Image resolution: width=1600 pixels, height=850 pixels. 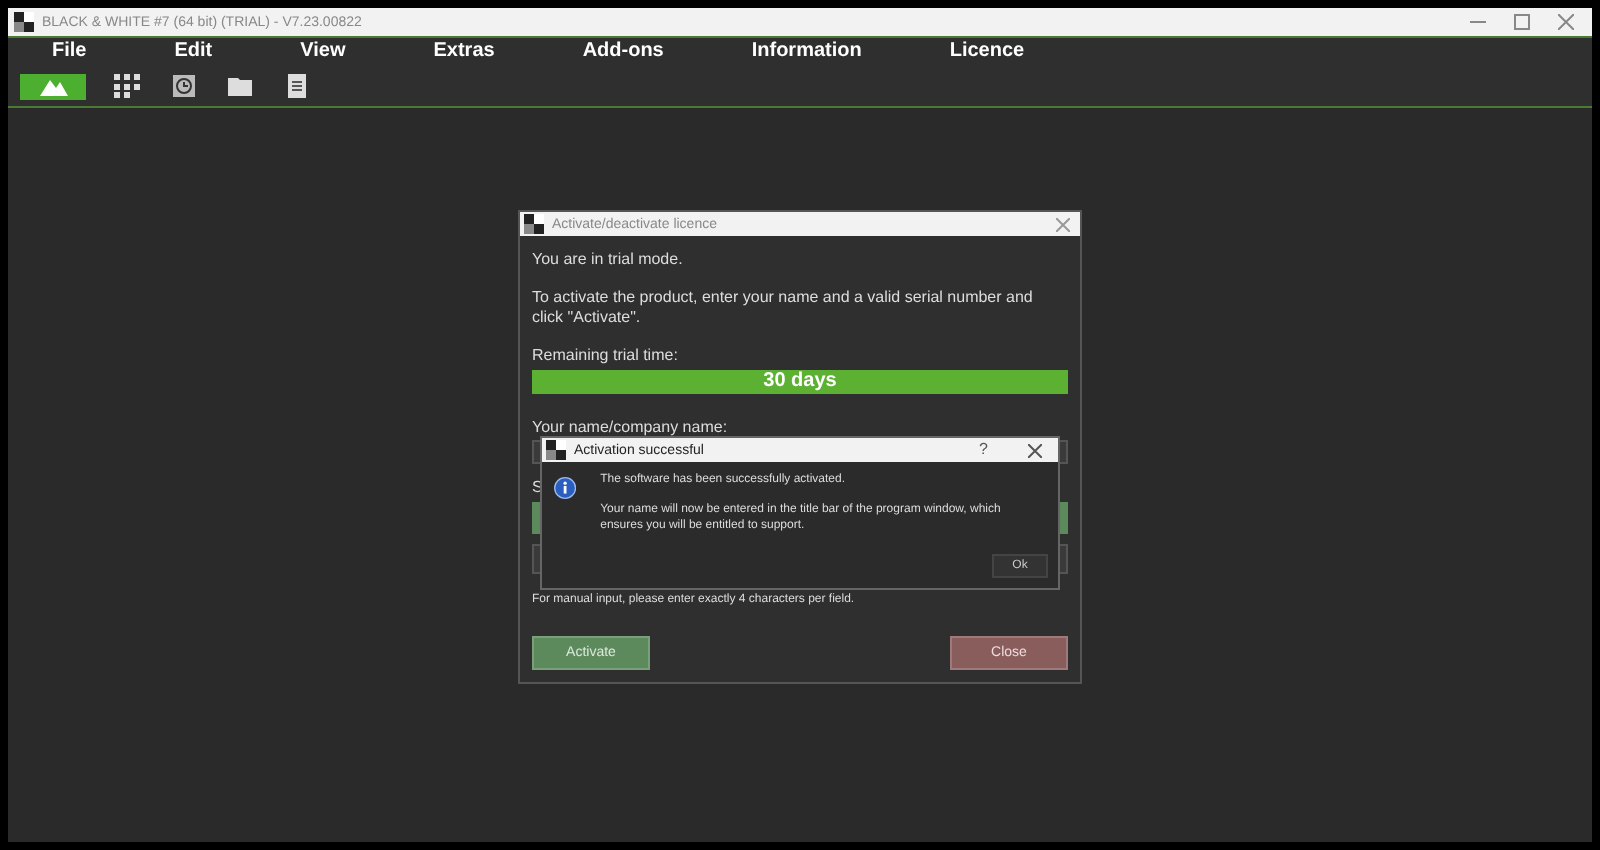 What do you see at coordinates (623, 52) in the screenshot?
I see `menu-item: Add-ons` at bounding box center [623, 52].